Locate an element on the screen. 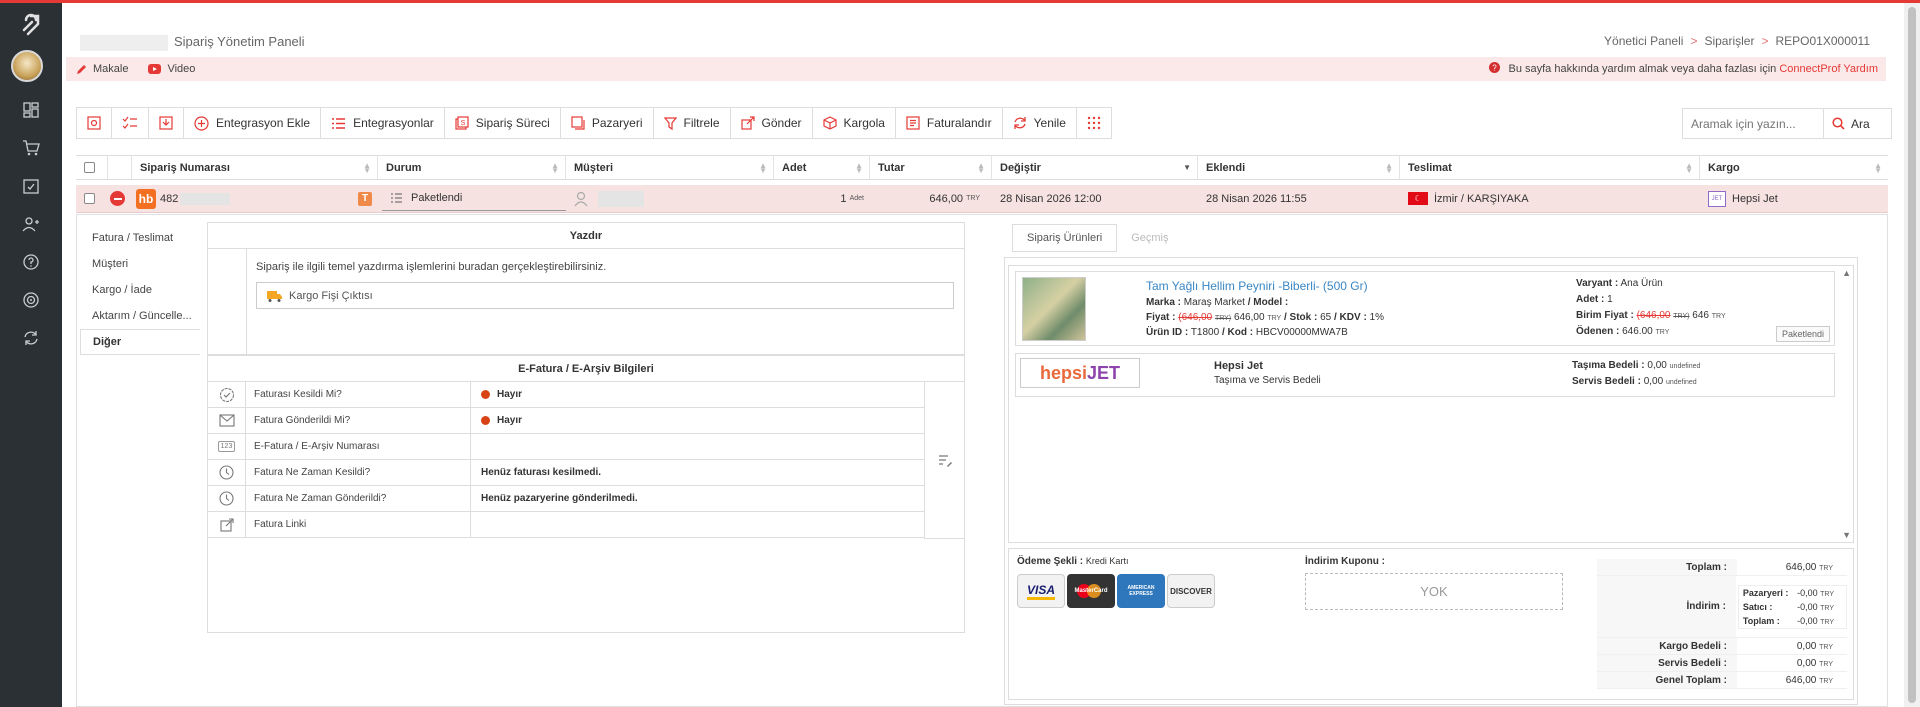 The image size is (1920, 707). cart-icon is located at coordinates (31, 148).